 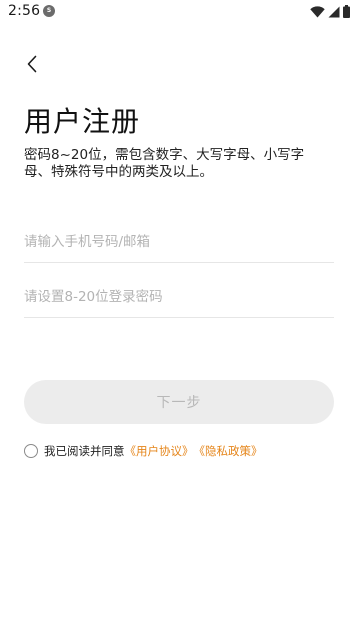 I want to click on user-agreement-link: 《用户协议》, so click(x=159, y=451).